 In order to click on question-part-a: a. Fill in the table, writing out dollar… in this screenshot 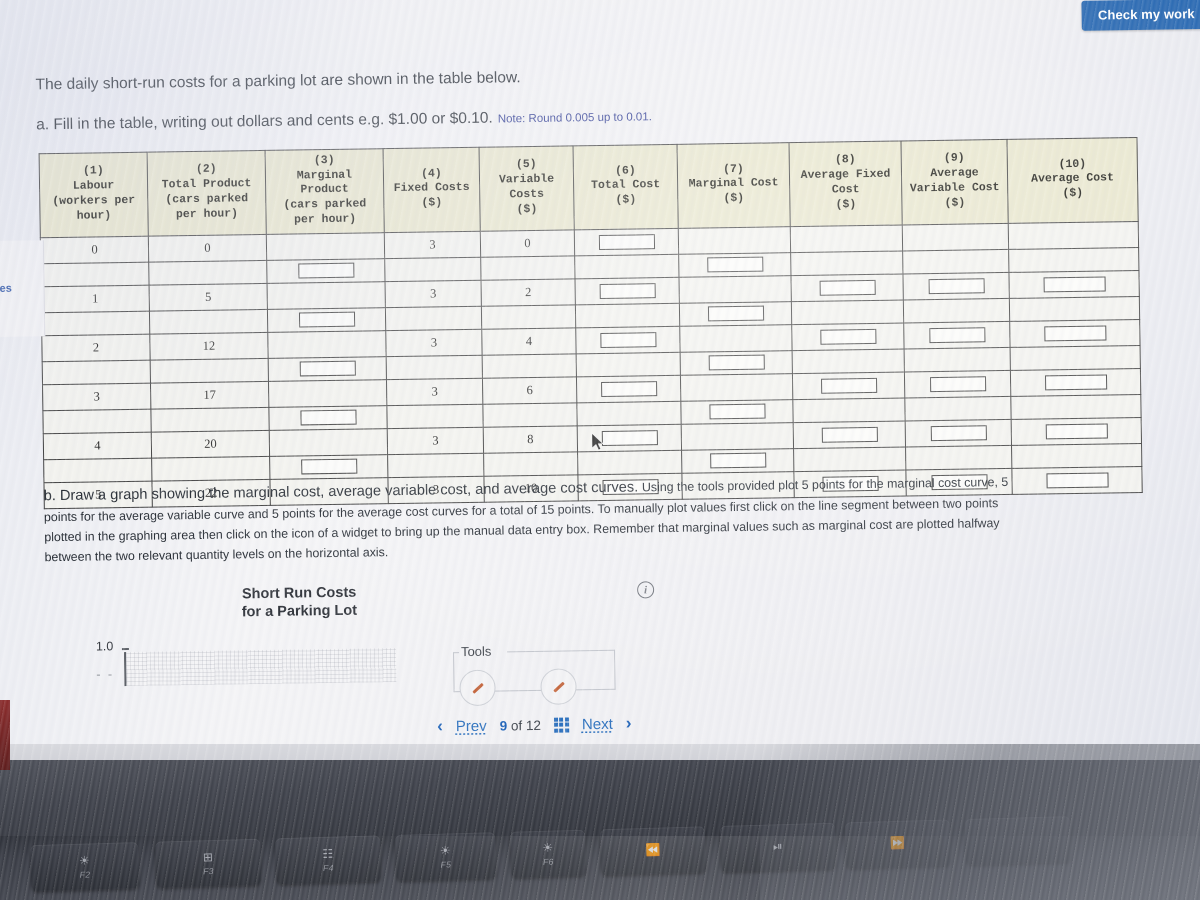, I will do `click(344, 120)`.